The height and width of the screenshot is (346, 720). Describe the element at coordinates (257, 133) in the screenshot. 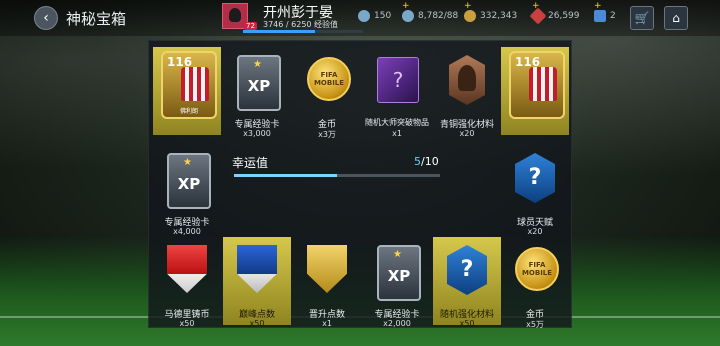

I see `reward-qty: x3,000` at that location.